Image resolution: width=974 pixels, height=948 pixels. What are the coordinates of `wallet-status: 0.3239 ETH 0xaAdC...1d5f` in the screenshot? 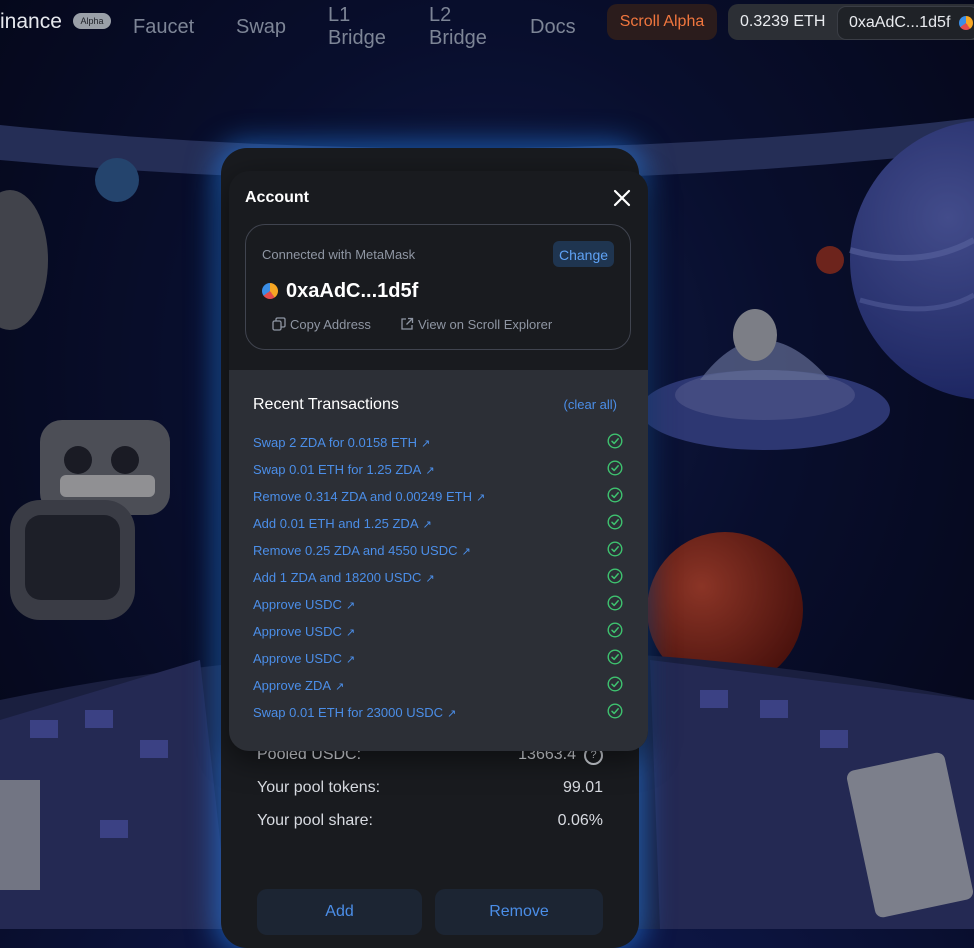 It's located at (851, 22).